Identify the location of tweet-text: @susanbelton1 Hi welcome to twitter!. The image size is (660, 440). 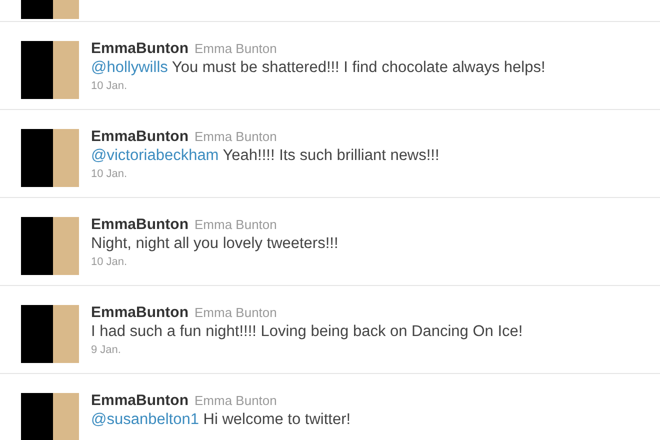
(221, 420).